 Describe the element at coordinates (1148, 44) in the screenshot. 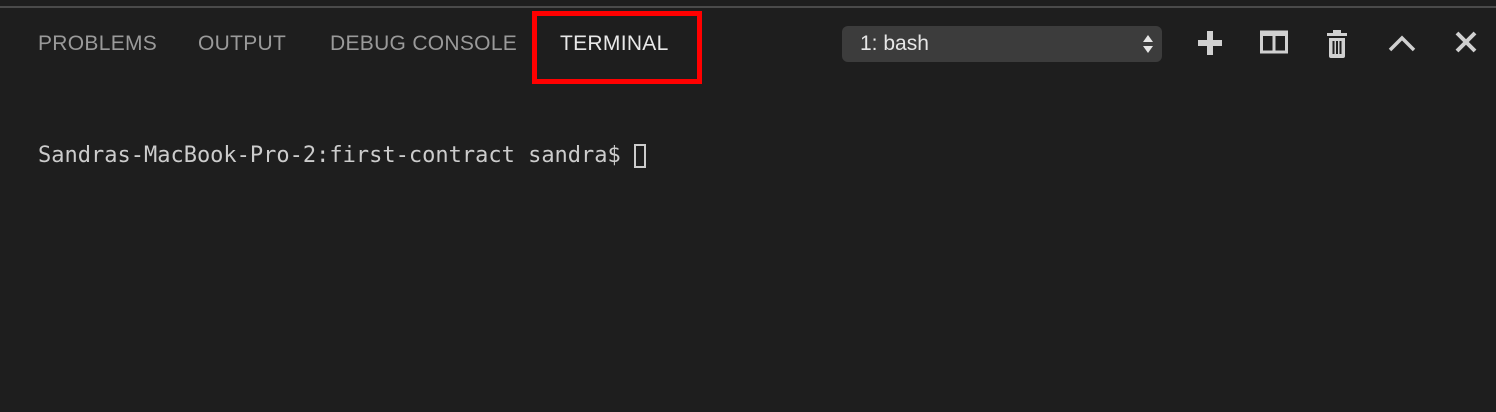

I see `select-arrows-icon` at that location.